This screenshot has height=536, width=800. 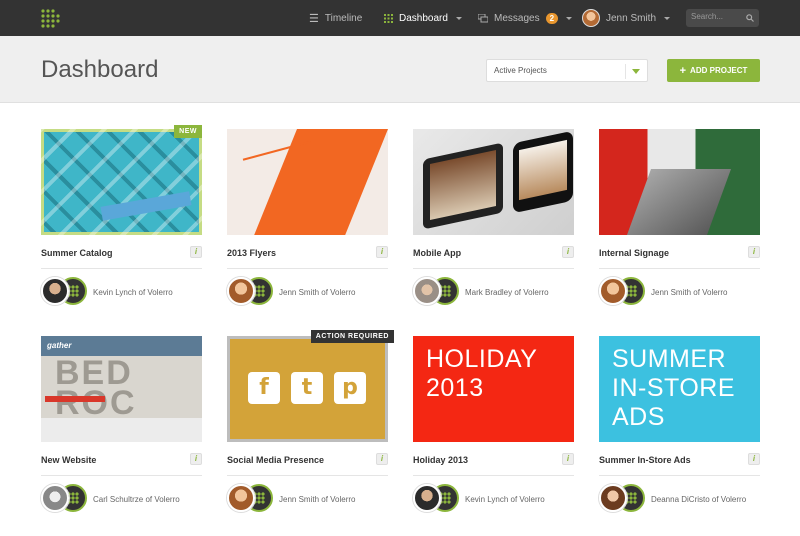 What do you see at coordinates (68, 460) in the screenshot?
I see `project-title: New Website` at bounding box center [68, 460].